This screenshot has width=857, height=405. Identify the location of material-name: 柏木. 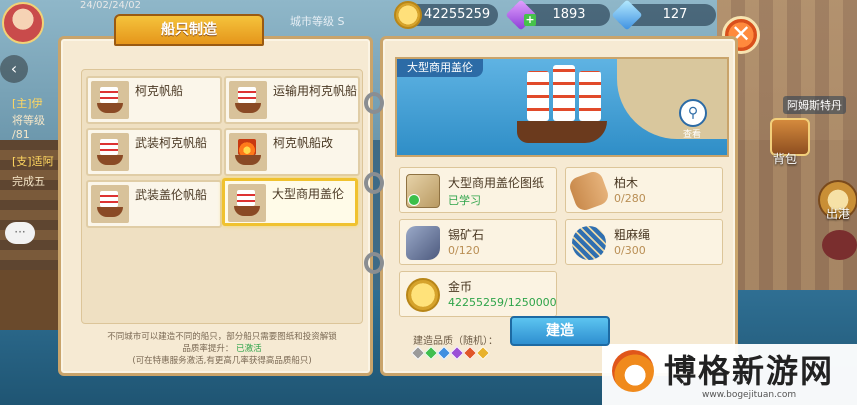
(626, 183).